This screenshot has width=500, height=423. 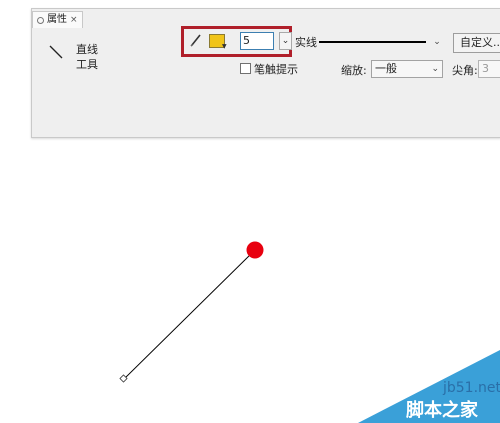 I want to click on stroke-style-label: 实线, so click(x=306, y=42).